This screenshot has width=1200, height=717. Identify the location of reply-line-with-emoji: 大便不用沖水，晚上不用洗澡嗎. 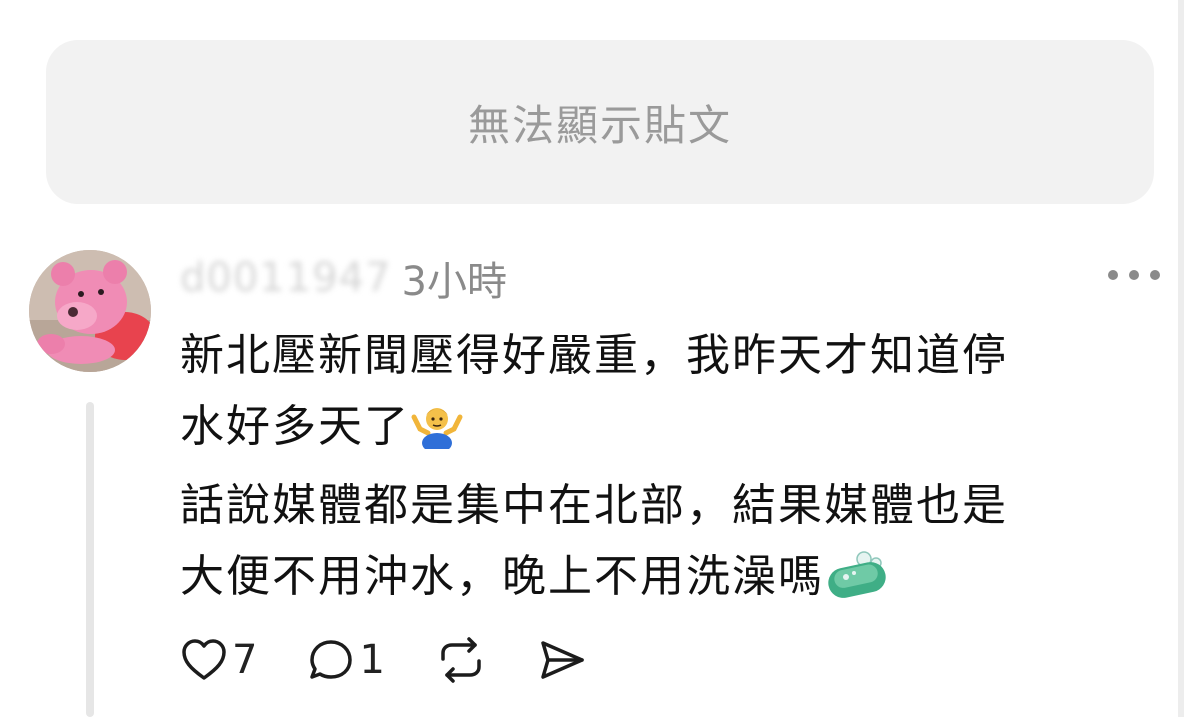
(660, 580).